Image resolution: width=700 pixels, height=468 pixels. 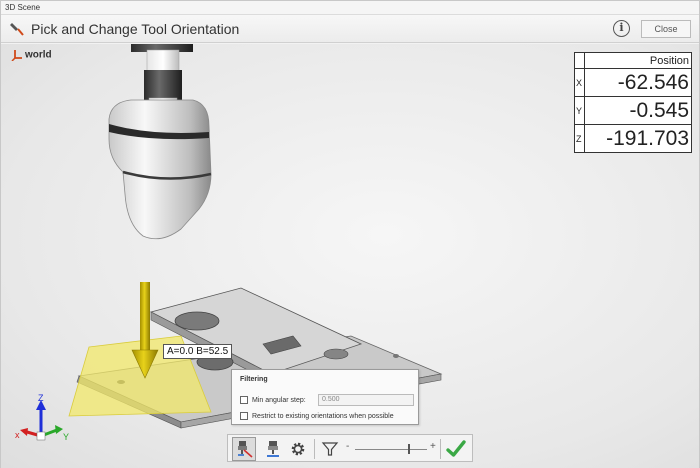 I want to click on slider-minus-icon: -, so click(x=347, y=446).